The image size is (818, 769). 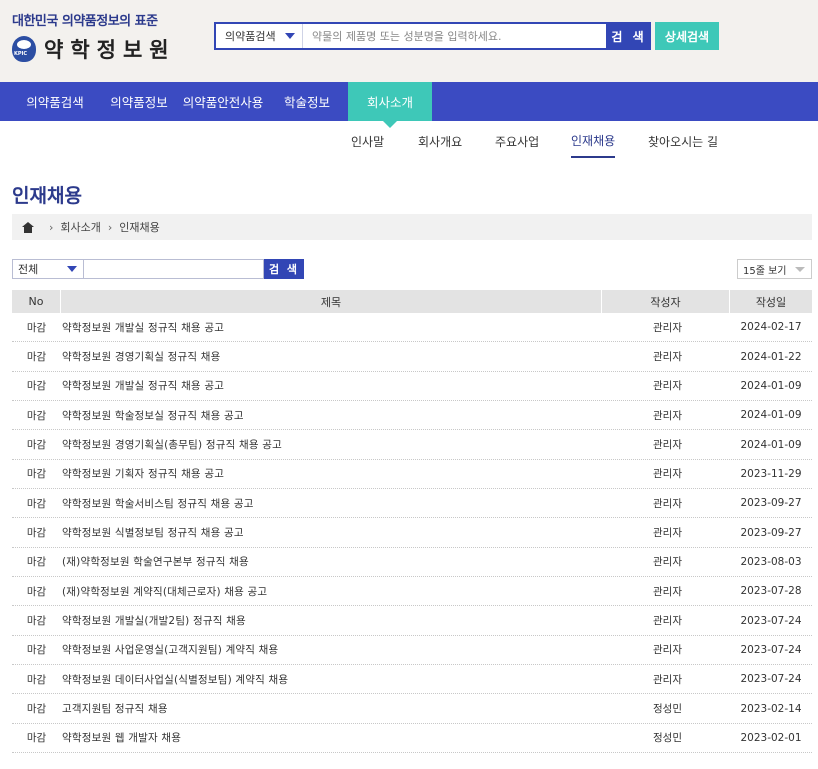 What do you see at coordinates (593, 141) in the screenshot?
I see `subnav-item-recruit: 인재채용` at bounding box center [593, 141].